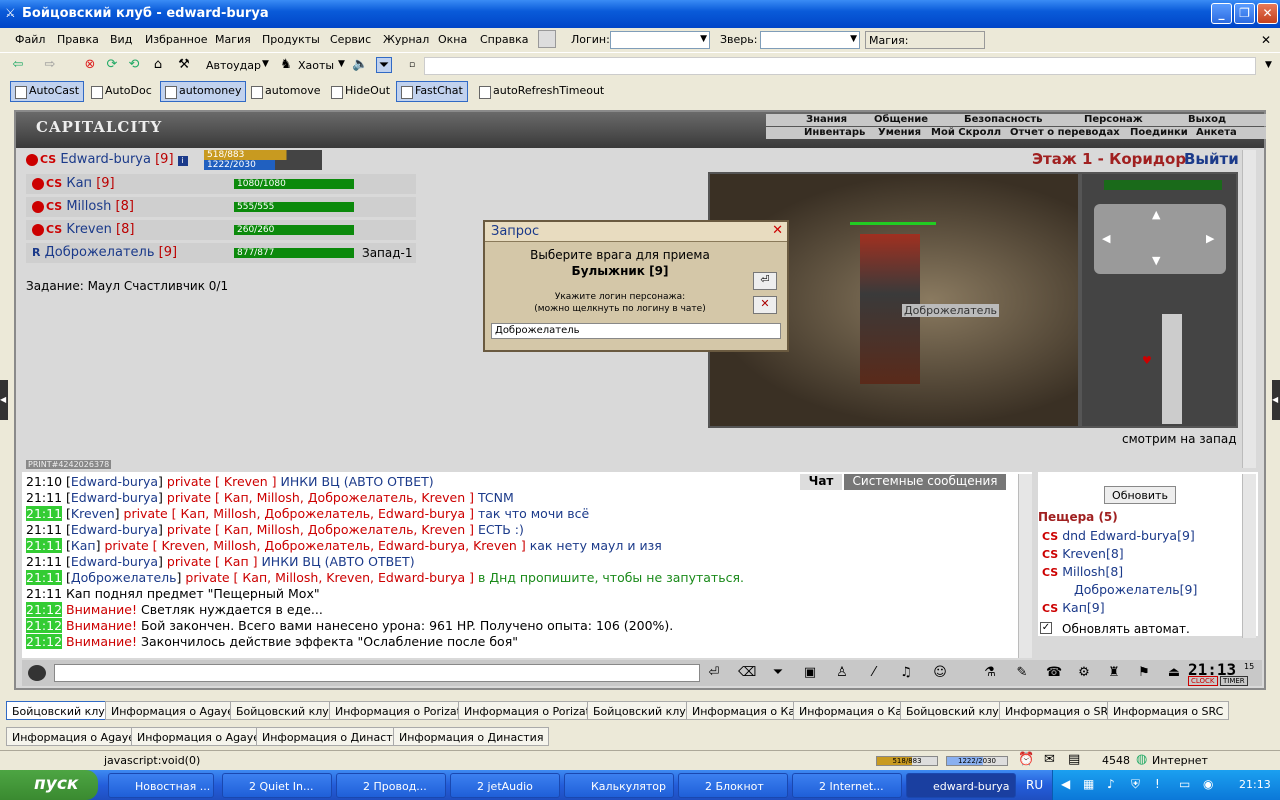  Describe the element at coordinates (4, 400) in the screenshot. I see `left-collapse-handle: ◀` at that location.